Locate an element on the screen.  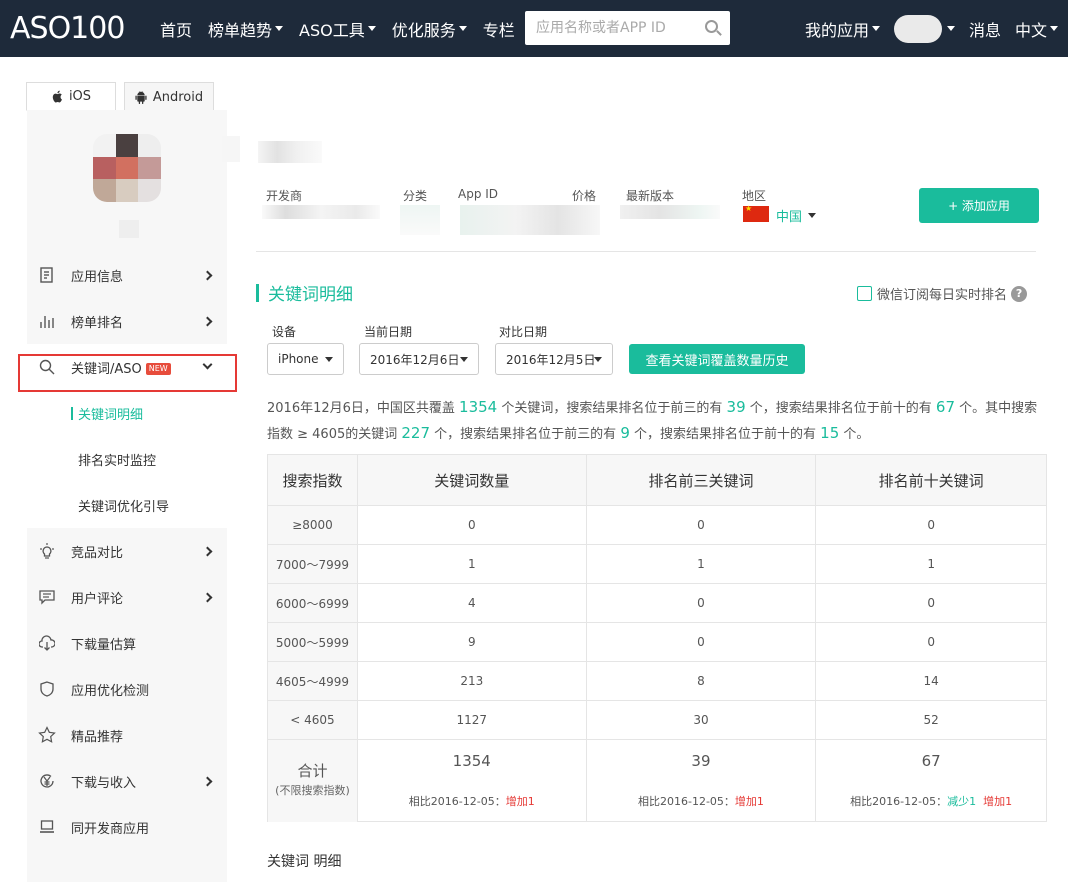
current-date-value: 2016年12月6日 is located at coordinates (415, 359).